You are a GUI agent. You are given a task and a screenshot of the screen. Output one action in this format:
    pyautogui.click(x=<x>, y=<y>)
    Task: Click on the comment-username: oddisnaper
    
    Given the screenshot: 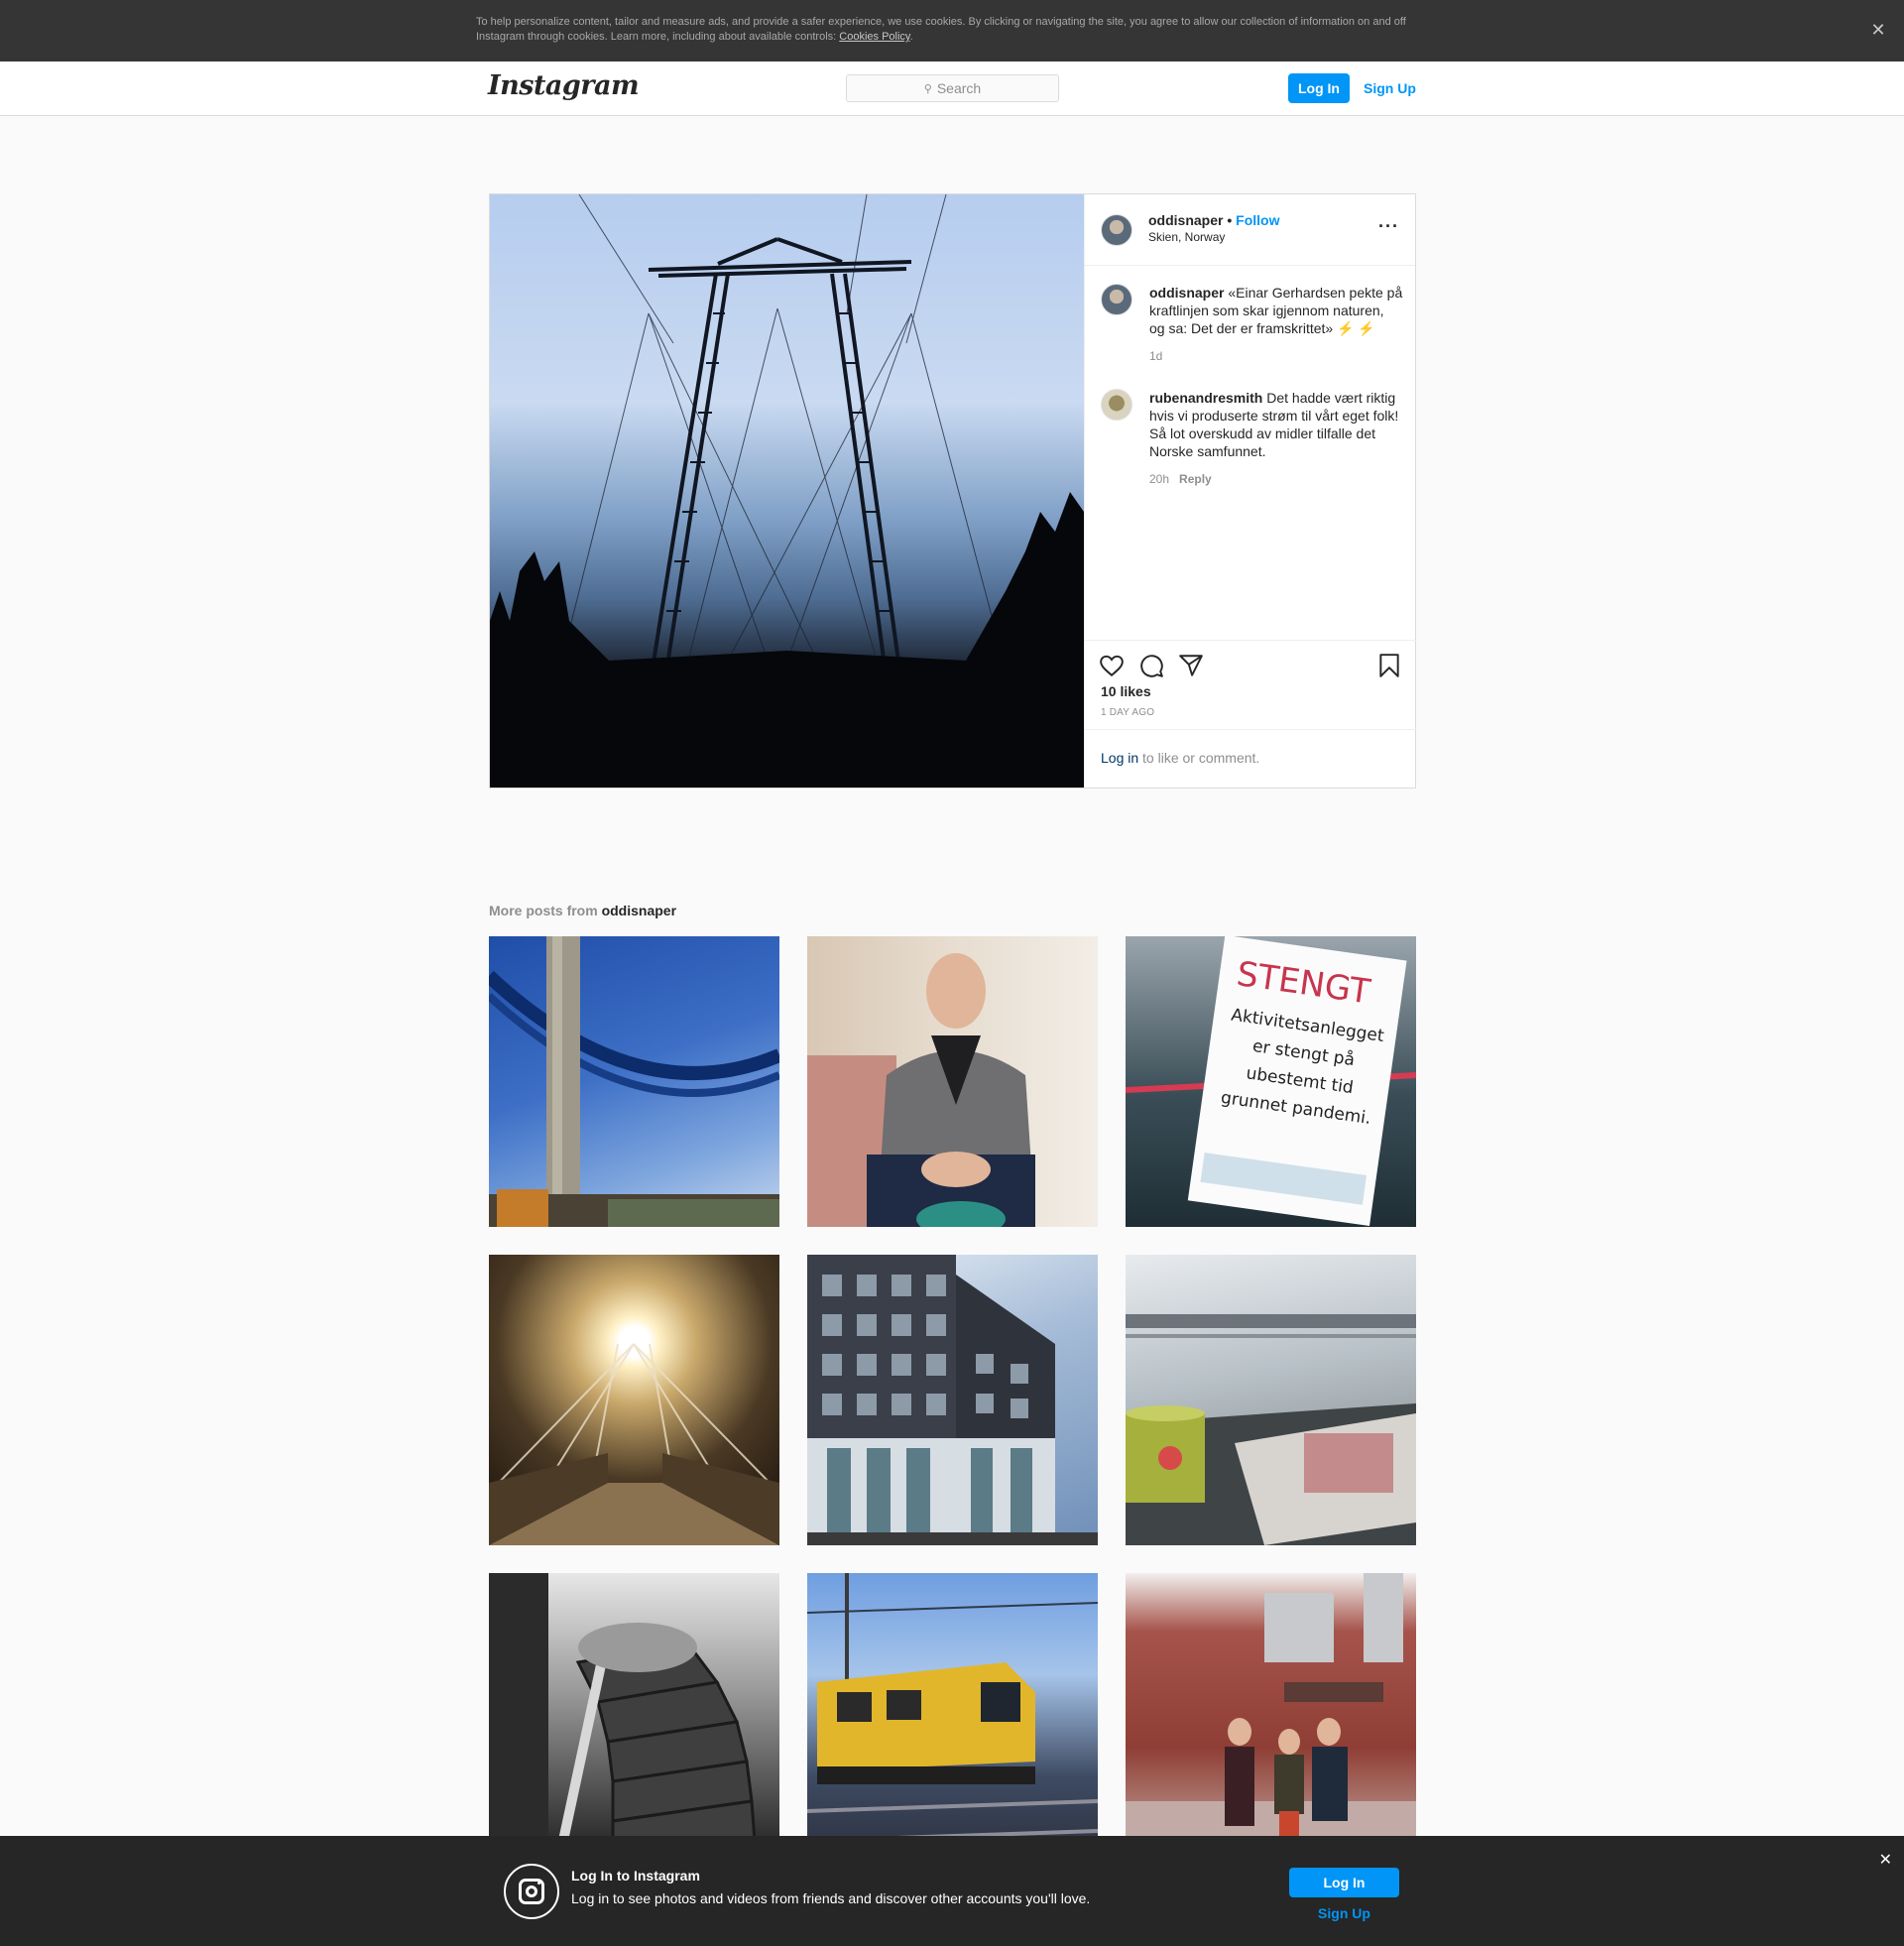 What is the action you would take?
    pyautogui.click(x=1186, y=293)
    